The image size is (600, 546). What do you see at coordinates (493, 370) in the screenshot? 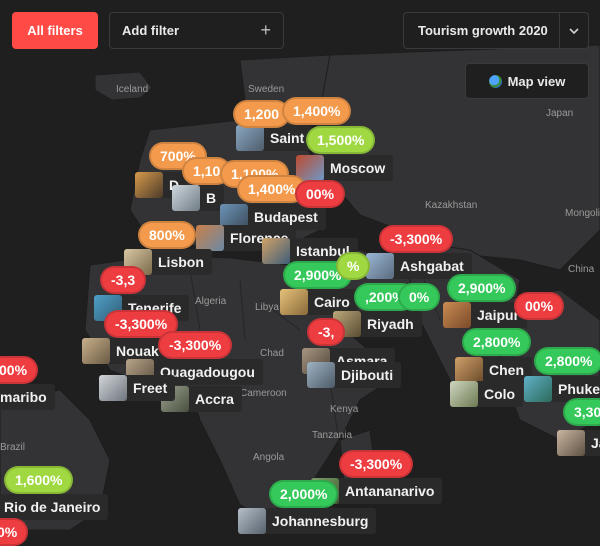
I see `city-label: Chen` at bounding box center [493, 370].